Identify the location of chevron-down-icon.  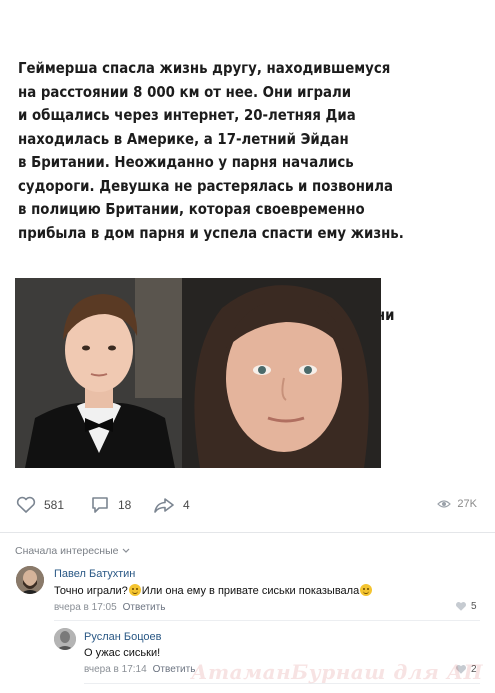
(125, 550).